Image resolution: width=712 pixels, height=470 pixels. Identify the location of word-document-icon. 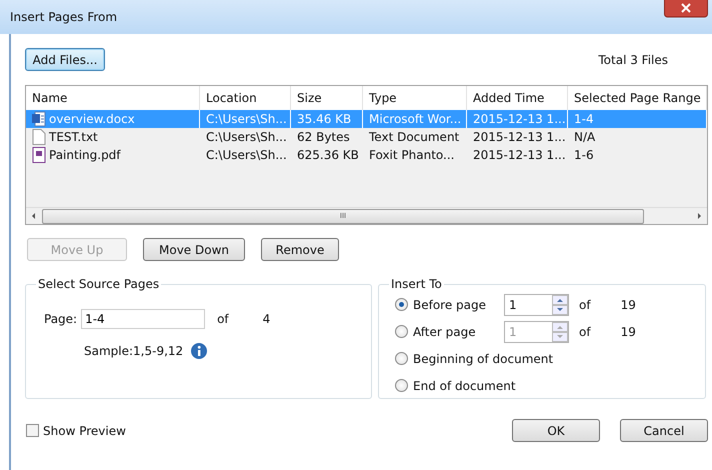
(39, 119).